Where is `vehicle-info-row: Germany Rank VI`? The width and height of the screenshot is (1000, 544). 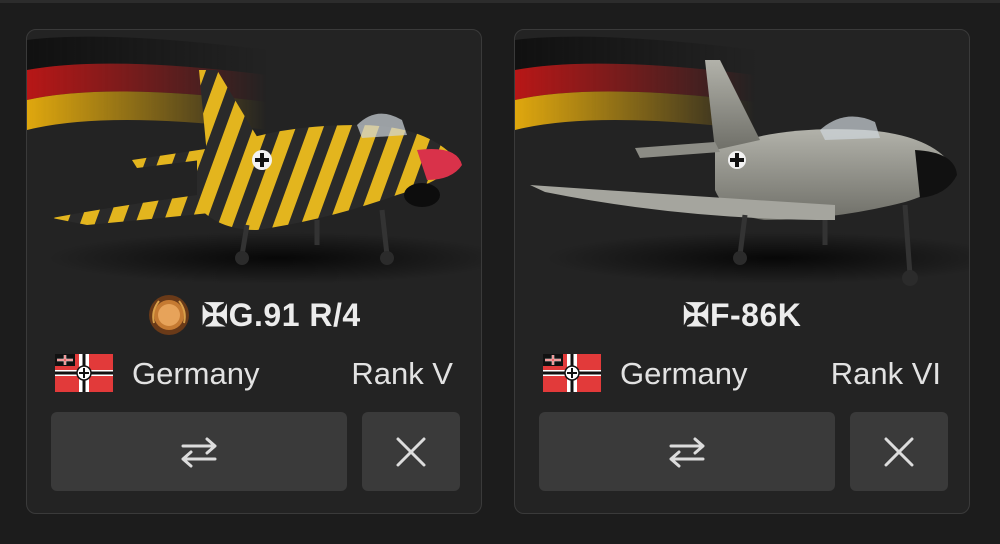 vehicle-info-row: Germany Rank VI is located at coordinates (742, 372).